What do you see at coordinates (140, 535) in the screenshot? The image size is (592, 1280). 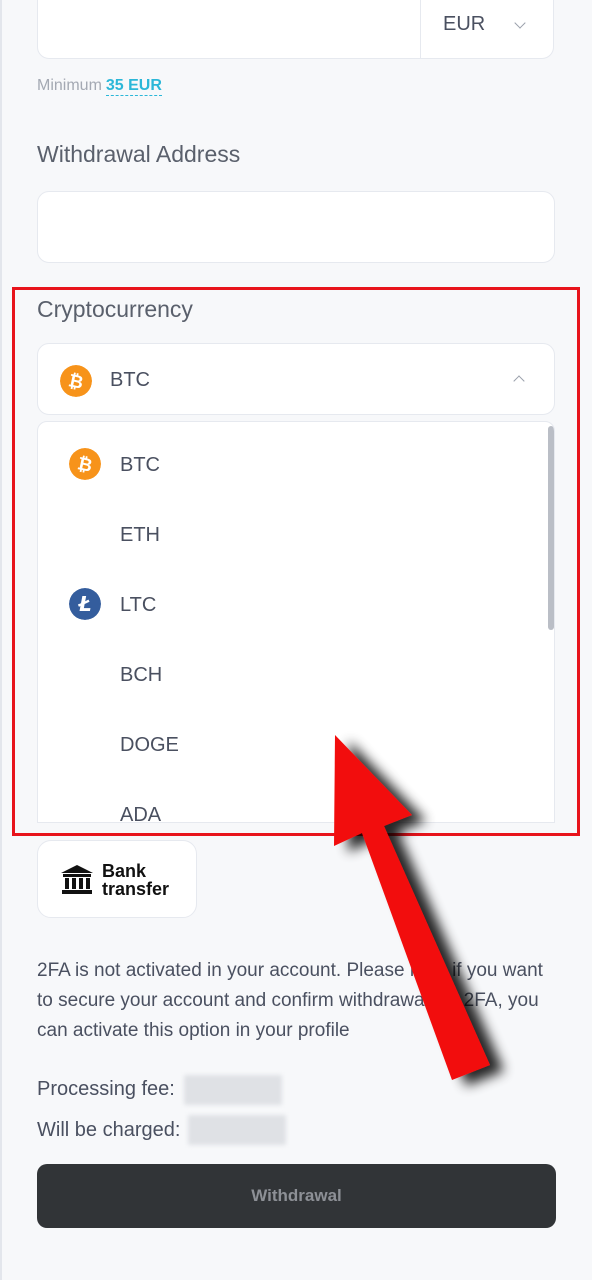 I see `option-label: ETH` at bounding box center [140, 535].